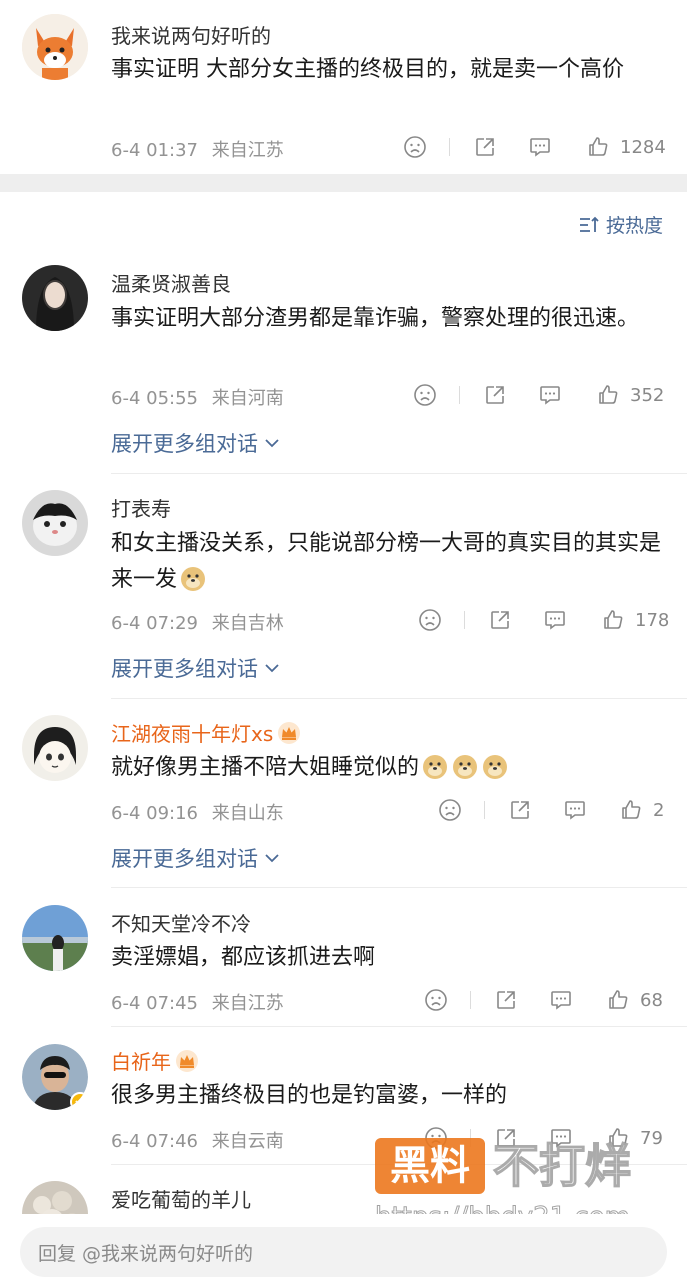  What do you see at coordinates (558, 810) in the screenshot?
I see `action-bar: 2` at bounding box center [558, 810].